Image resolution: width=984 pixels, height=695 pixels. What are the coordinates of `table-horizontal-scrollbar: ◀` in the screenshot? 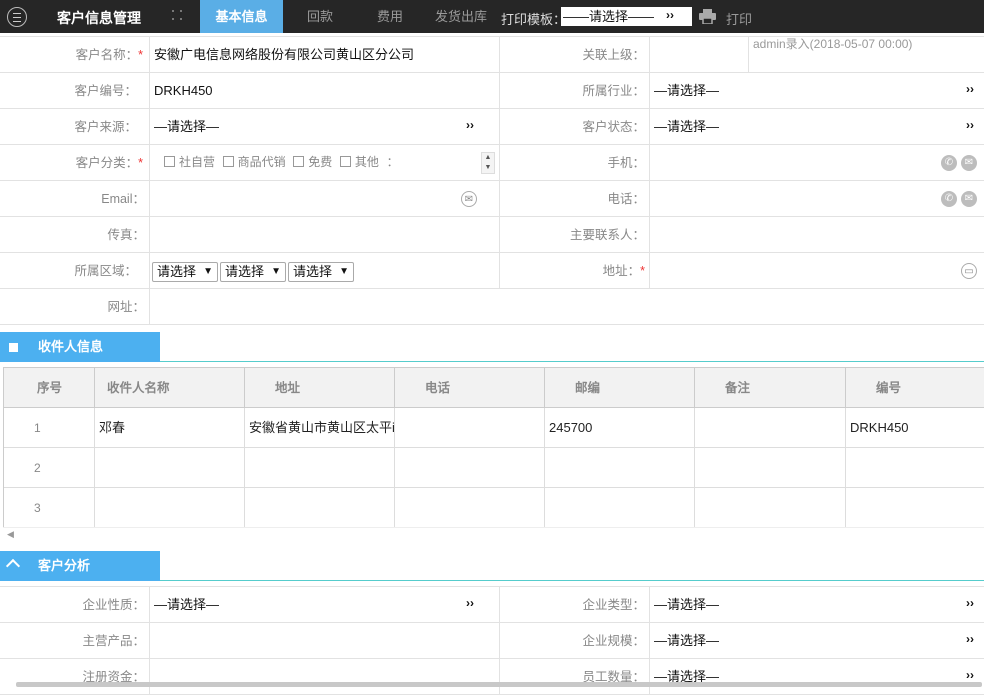 It's located at (493, 535).